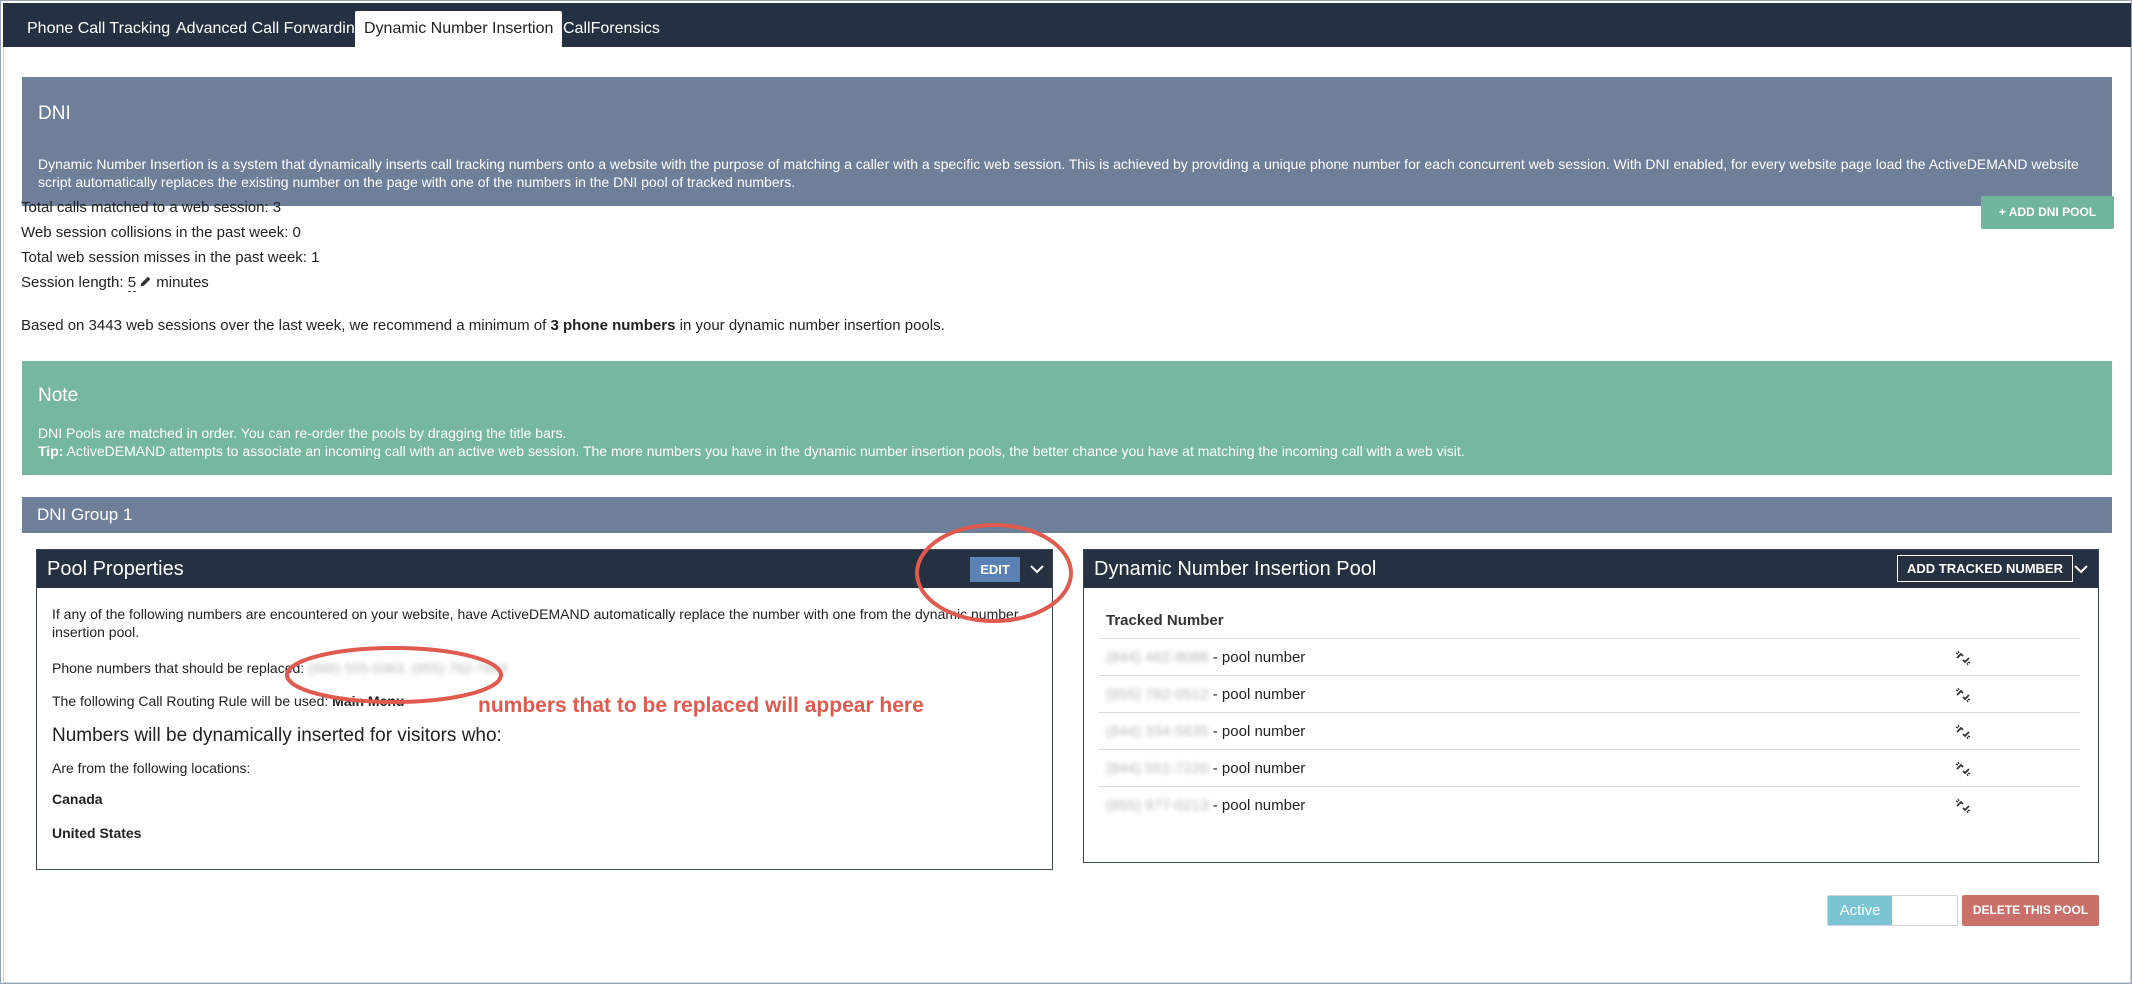 This screenshot has height=984, width=2132. Describe the element at coordinates (394, 675) in the screenshot. I see `annotation-circle-numbers` at that location.